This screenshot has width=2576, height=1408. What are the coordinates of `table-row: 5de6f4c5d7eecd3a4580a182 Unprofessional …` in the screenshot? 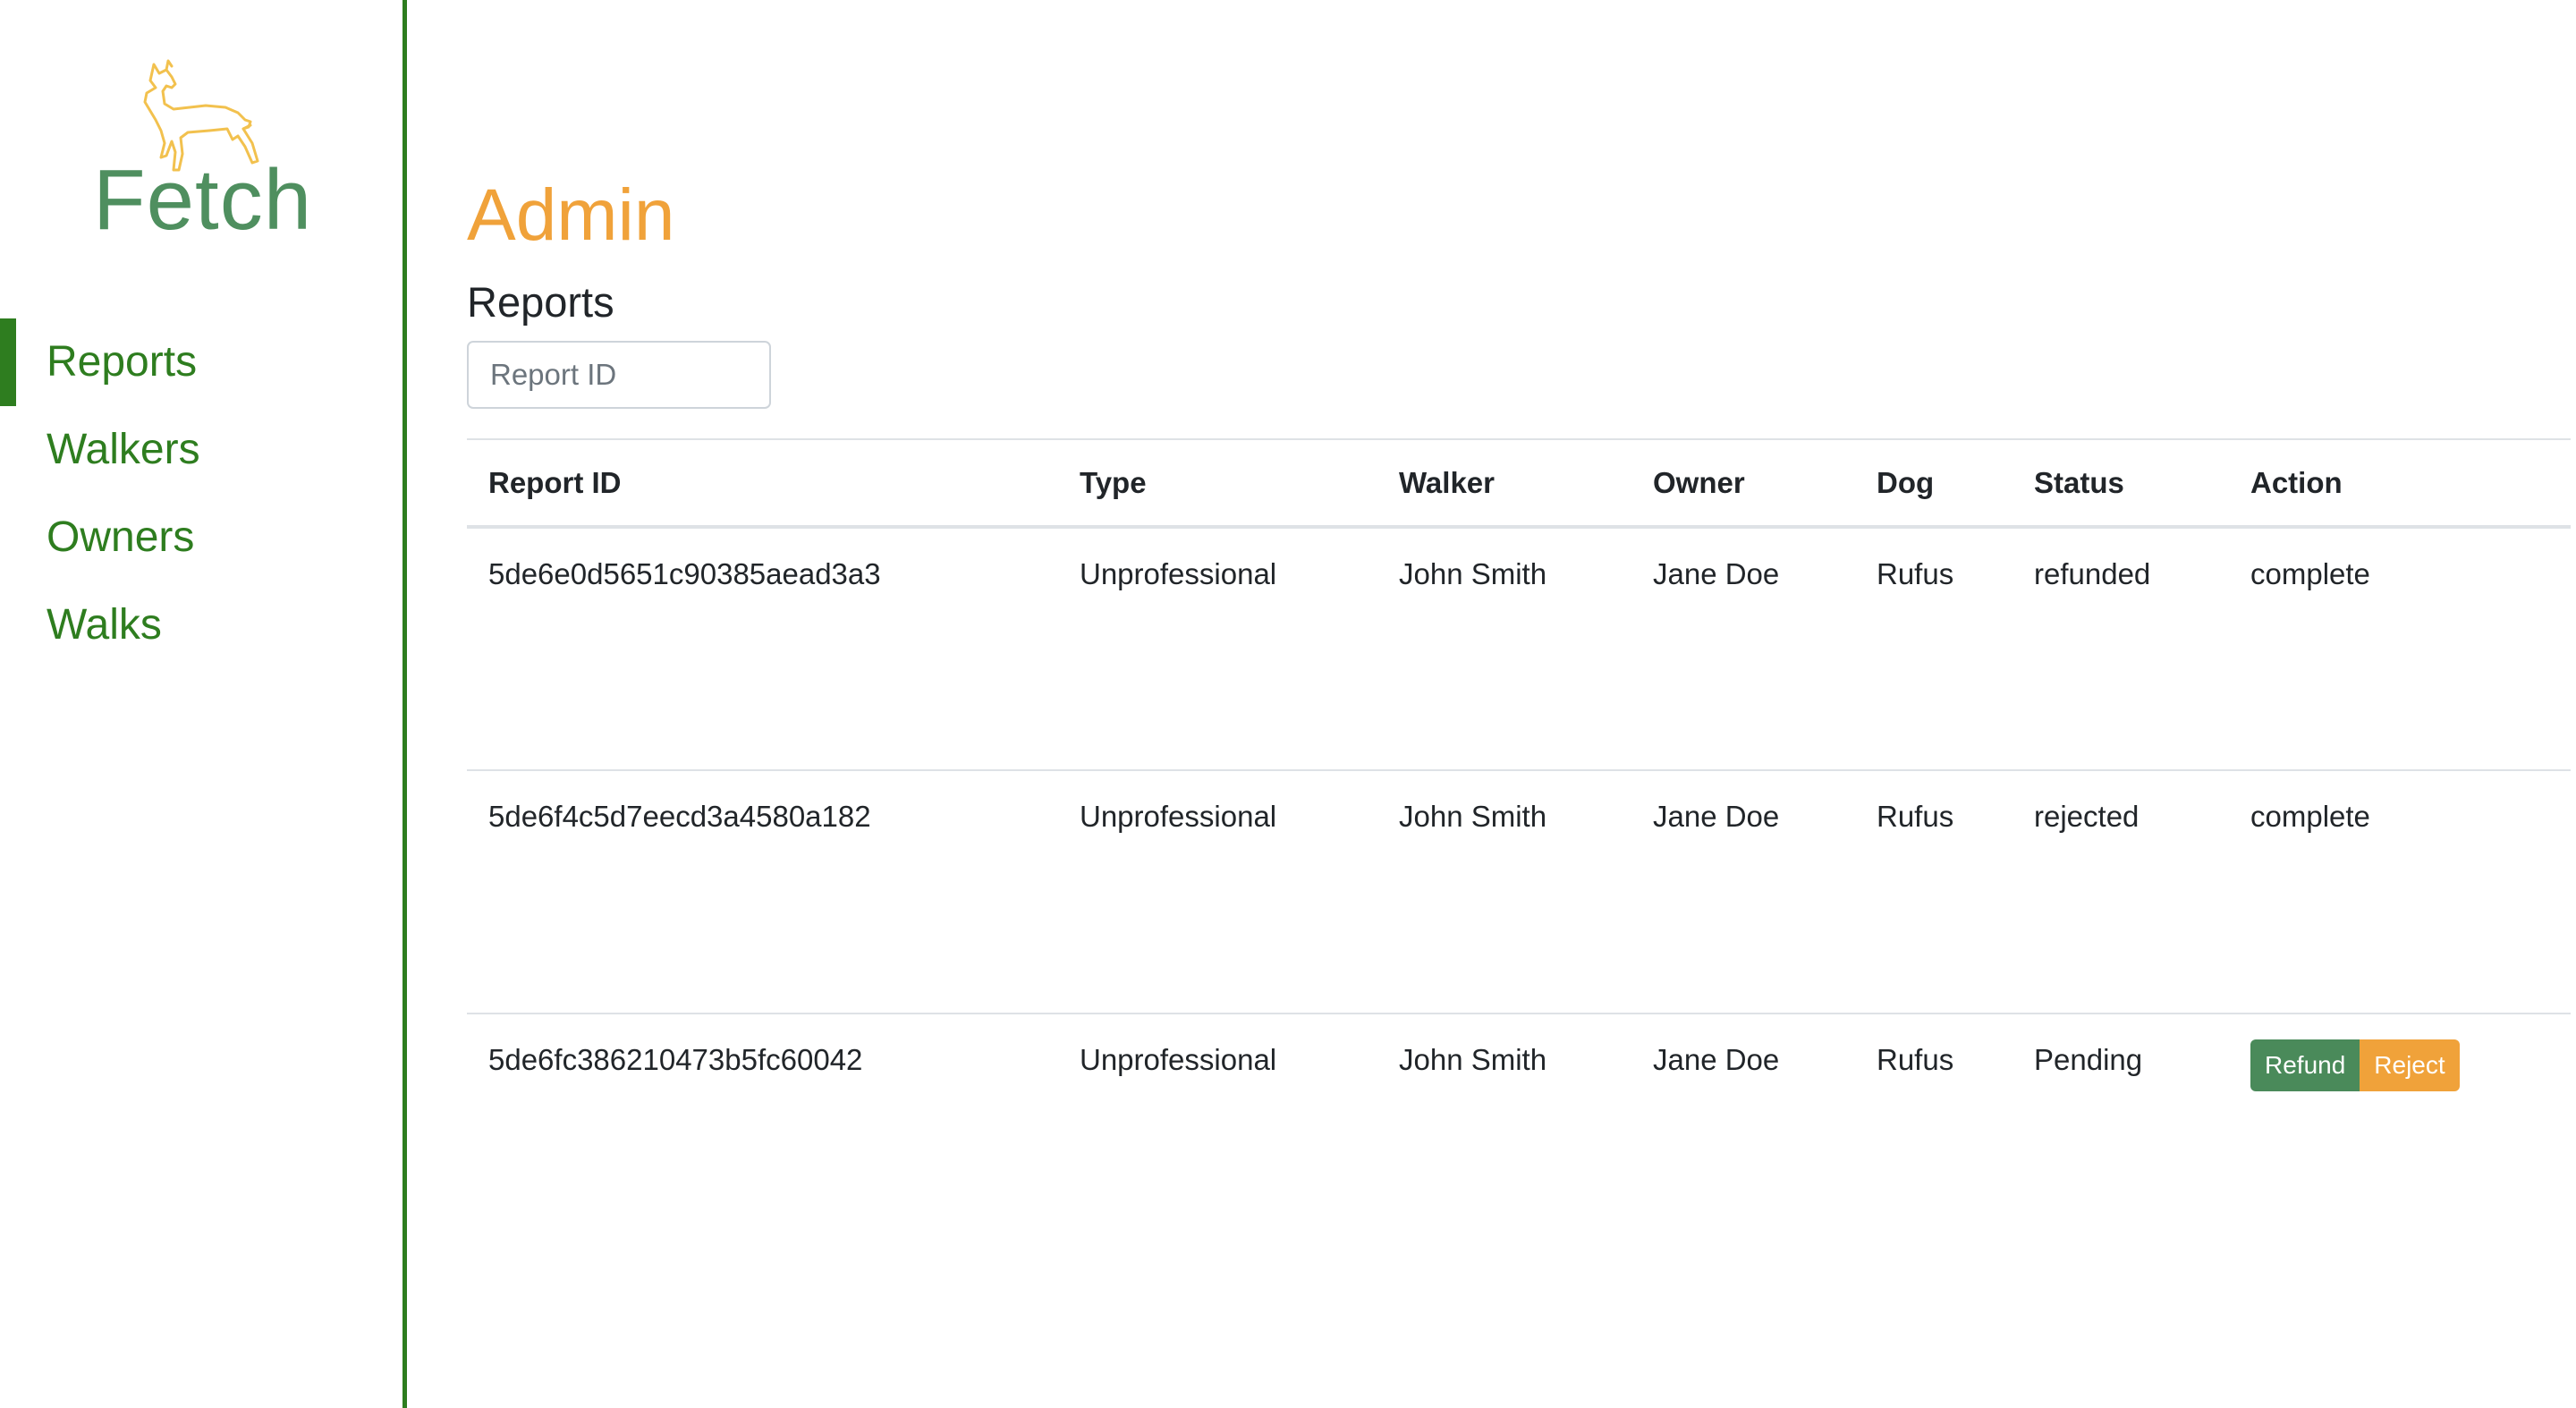 It's located at (1519, 891).